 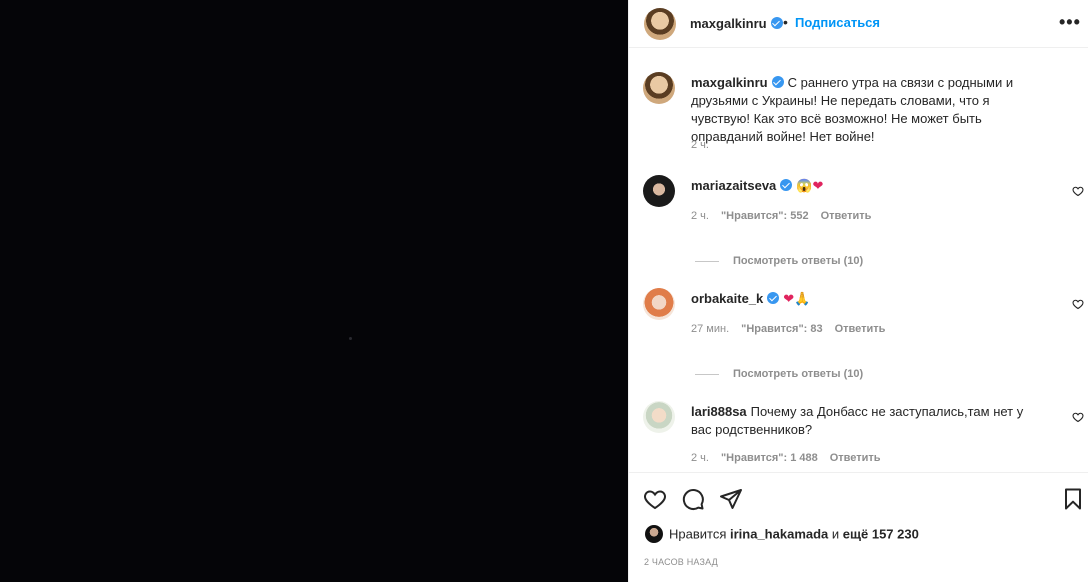 I want to click on likes-count-button: ещё 157 230, so click(x=881, y=534).